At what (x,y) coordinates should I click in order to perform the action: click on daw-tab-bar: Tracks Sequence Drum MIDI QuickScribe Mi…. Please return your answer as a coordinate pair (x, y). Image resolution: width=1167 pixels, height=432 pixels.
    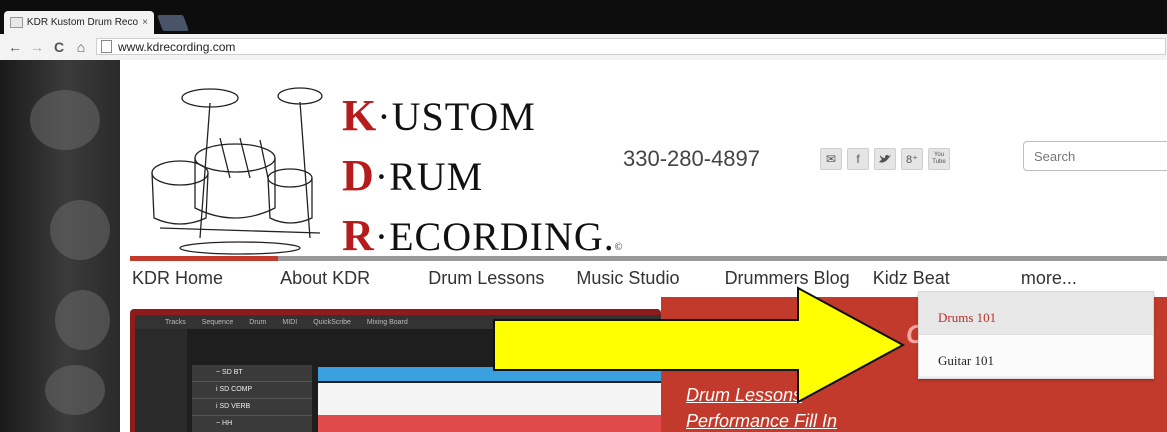
    Looking at the image, I should click on (398, 322).